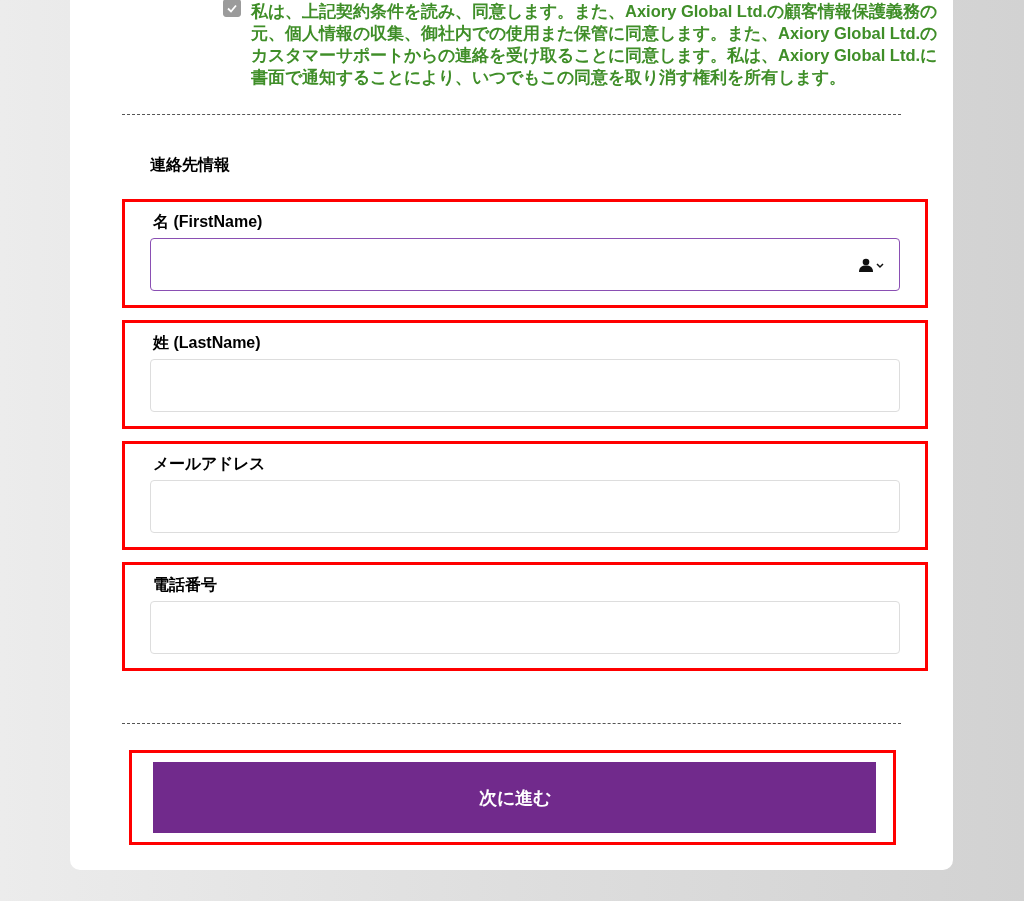 This screenshot has width=1024, height=901. Describe the element at coordinates (209, 464) in the screenshot. I see `field-label: メールアドレス` at that location.